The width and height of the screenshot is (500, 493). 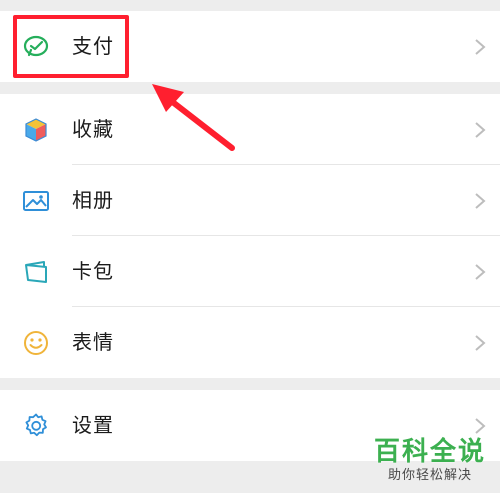 What do you see at coordinates (250, 129) in the screenshot?
I see `menu-item-favorites: 收藏` at bounding box center [250, 129].